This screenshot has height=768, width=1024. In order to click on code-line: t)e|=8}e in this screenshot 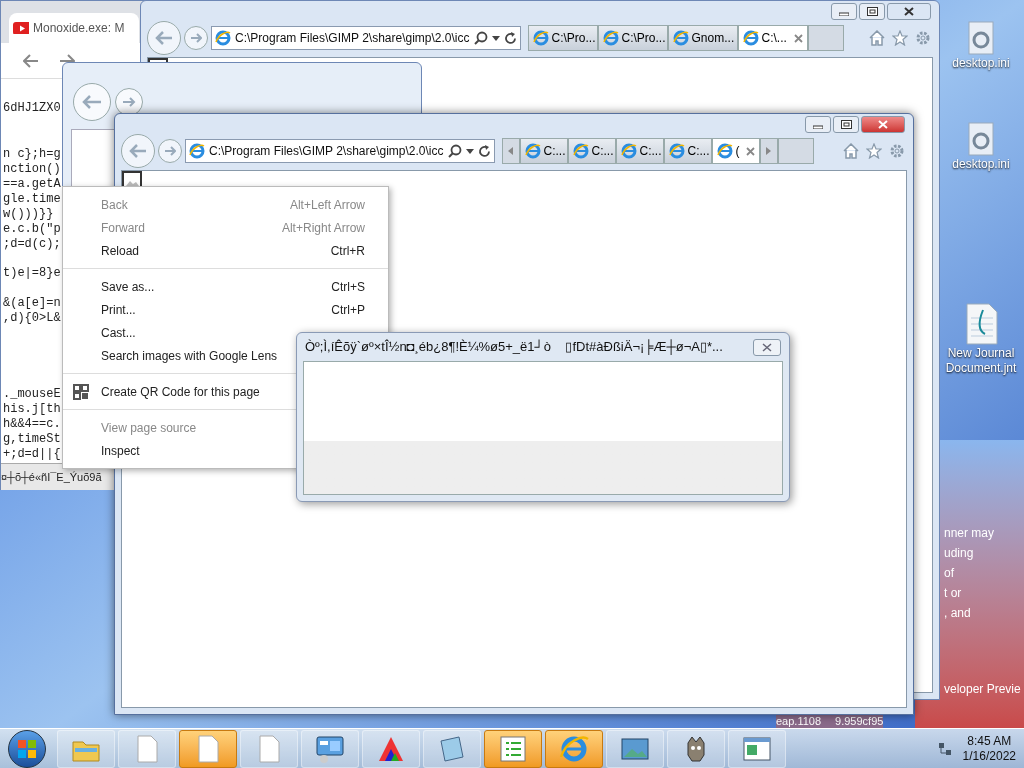, I will do `click(32, 273)`.